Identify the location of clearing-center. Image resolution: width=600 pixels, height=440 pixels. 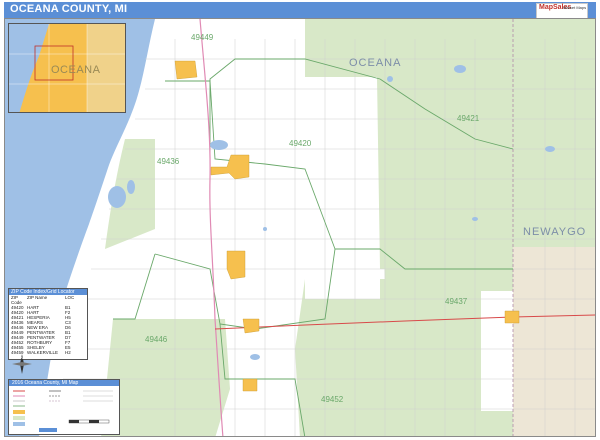
(342, 284).